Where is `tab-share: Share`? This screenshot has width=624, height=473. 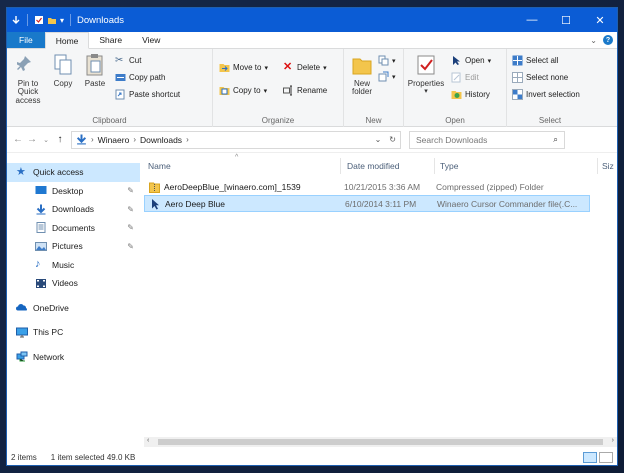 tab-share: Share is located at coordinates (110, 40).